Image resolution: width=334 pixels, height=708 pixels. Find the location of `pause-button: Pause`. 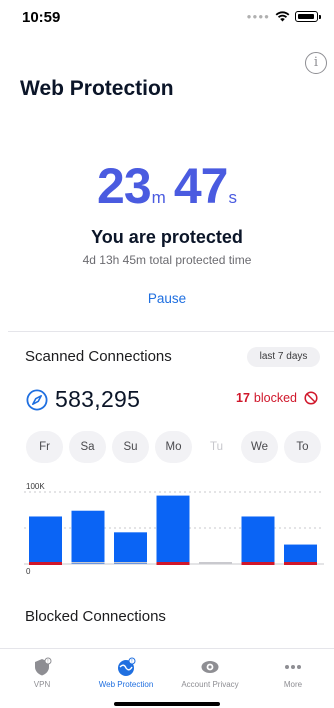

pause-button: Pause is located at coordinates (167, 298).